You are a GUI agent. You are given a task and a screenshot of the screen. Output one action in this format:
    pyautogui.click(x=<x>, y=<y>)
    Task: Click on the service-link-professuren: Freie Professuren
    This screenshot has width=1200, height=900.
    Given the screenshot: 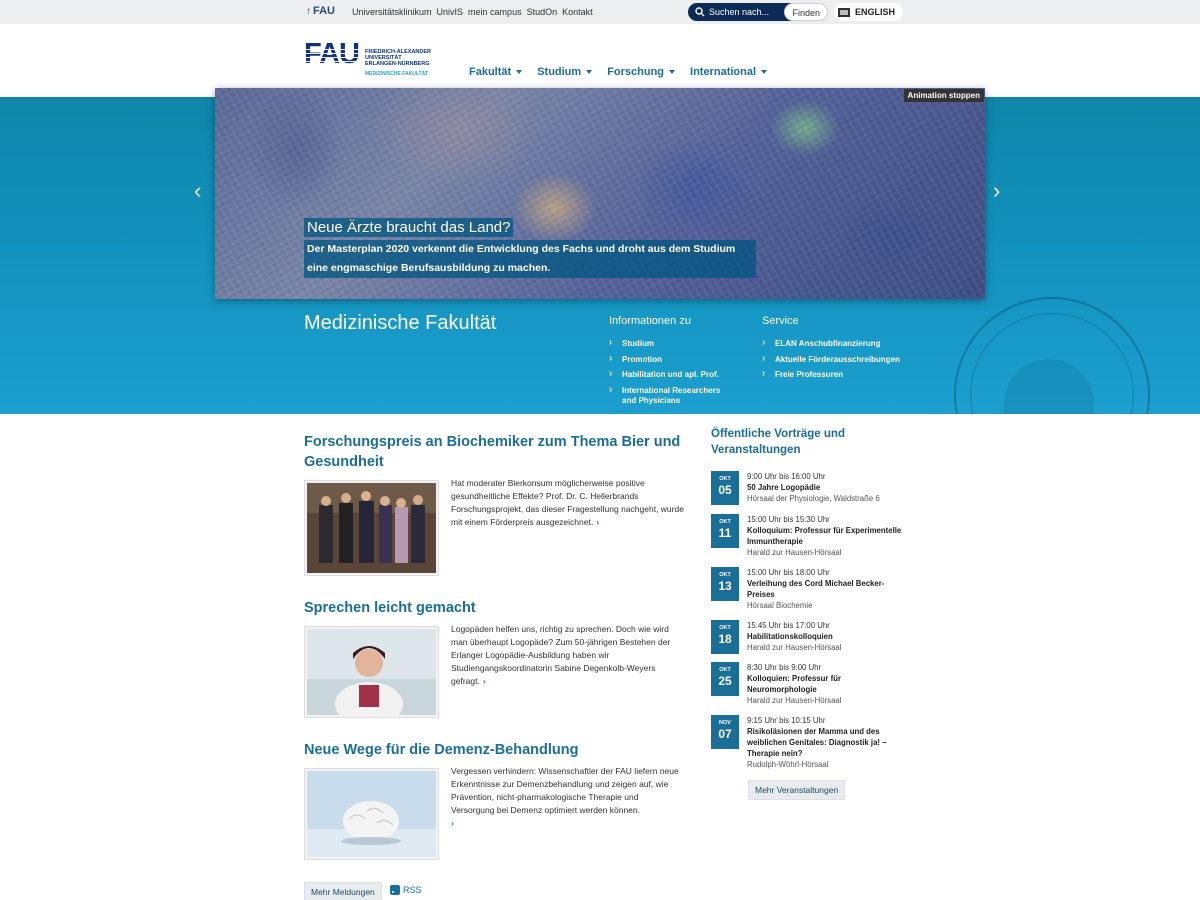 What is the action you would take?
    pyautogui.click(x=831, y=375)
    